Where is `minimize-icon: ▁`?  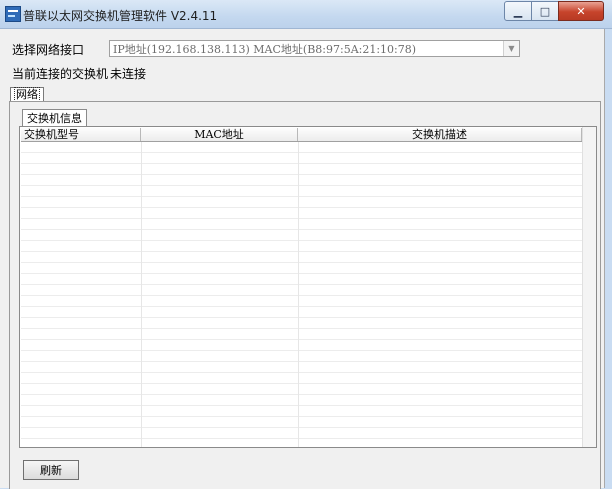
minimize-icon: ▁ is located at coordinates (518, 11).